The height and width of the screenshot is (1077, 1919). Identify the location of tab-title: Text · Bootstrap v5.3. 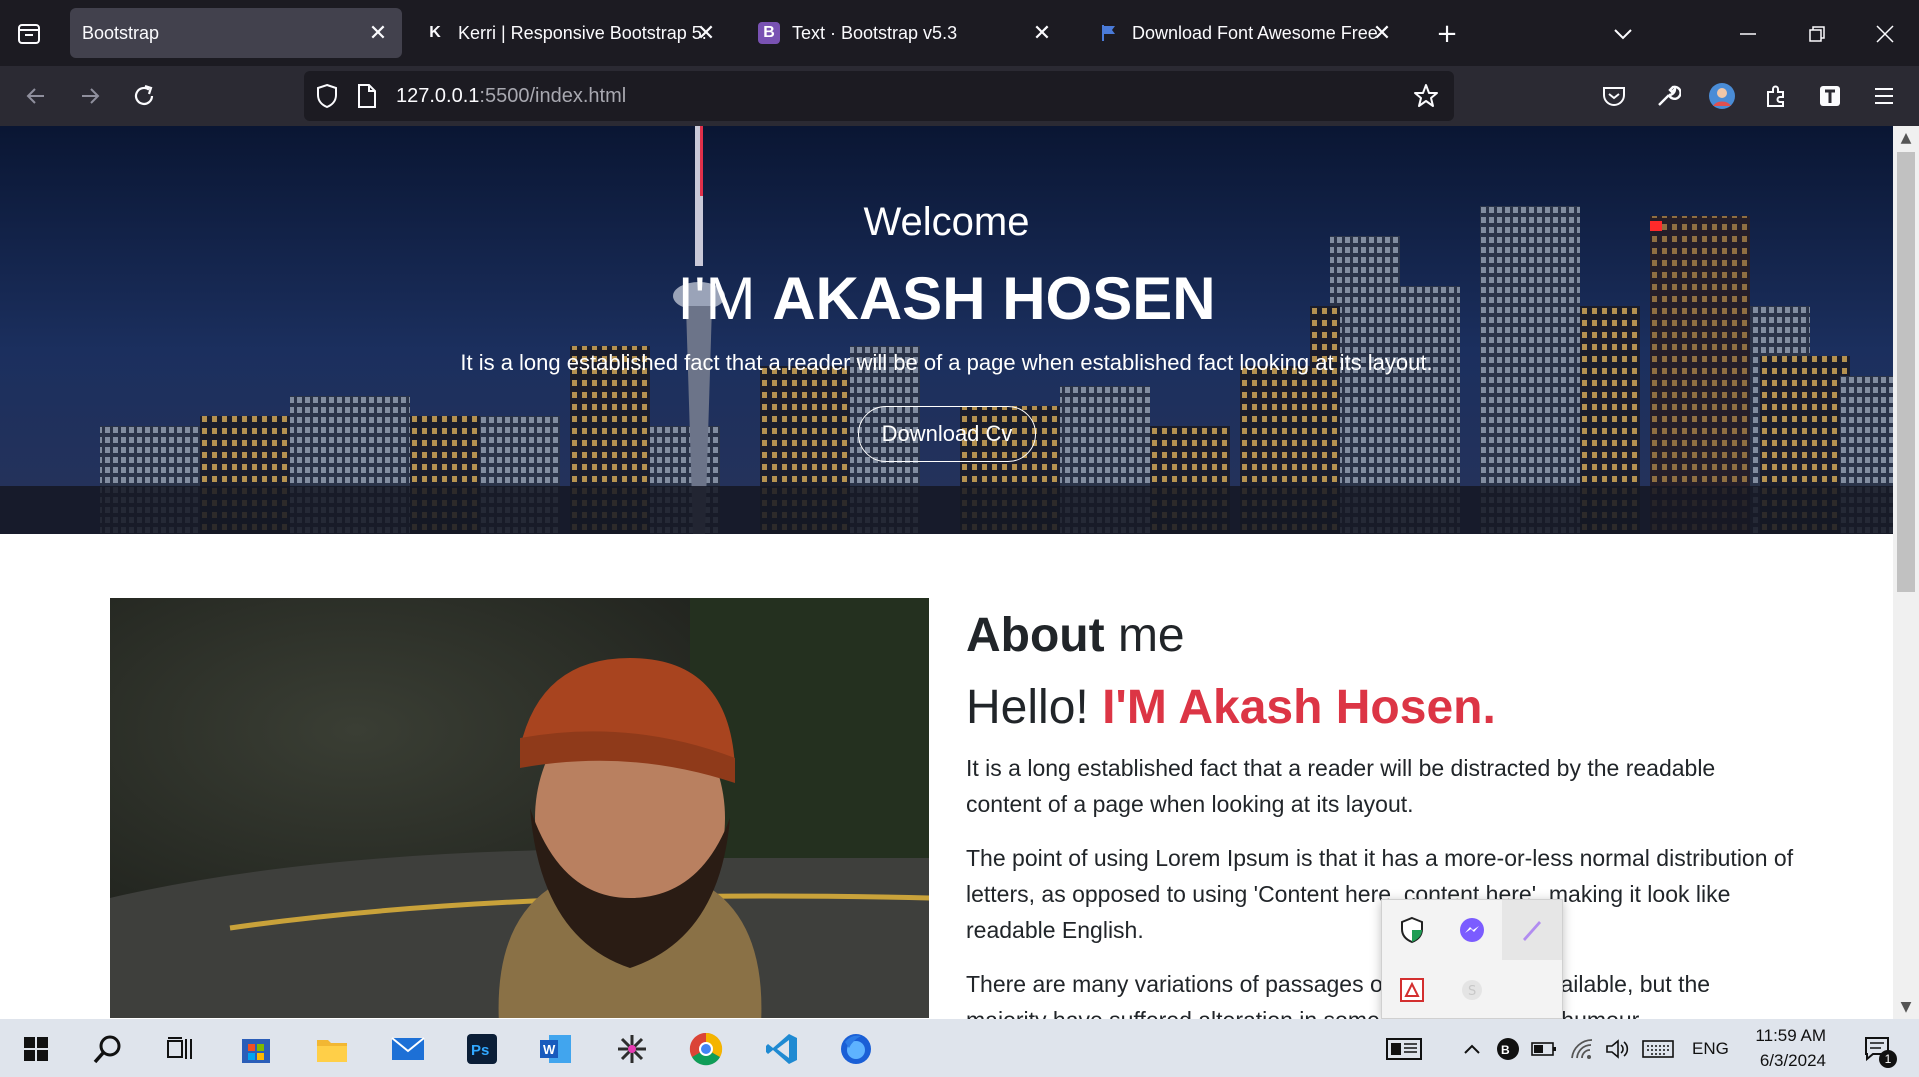
(875, 32).